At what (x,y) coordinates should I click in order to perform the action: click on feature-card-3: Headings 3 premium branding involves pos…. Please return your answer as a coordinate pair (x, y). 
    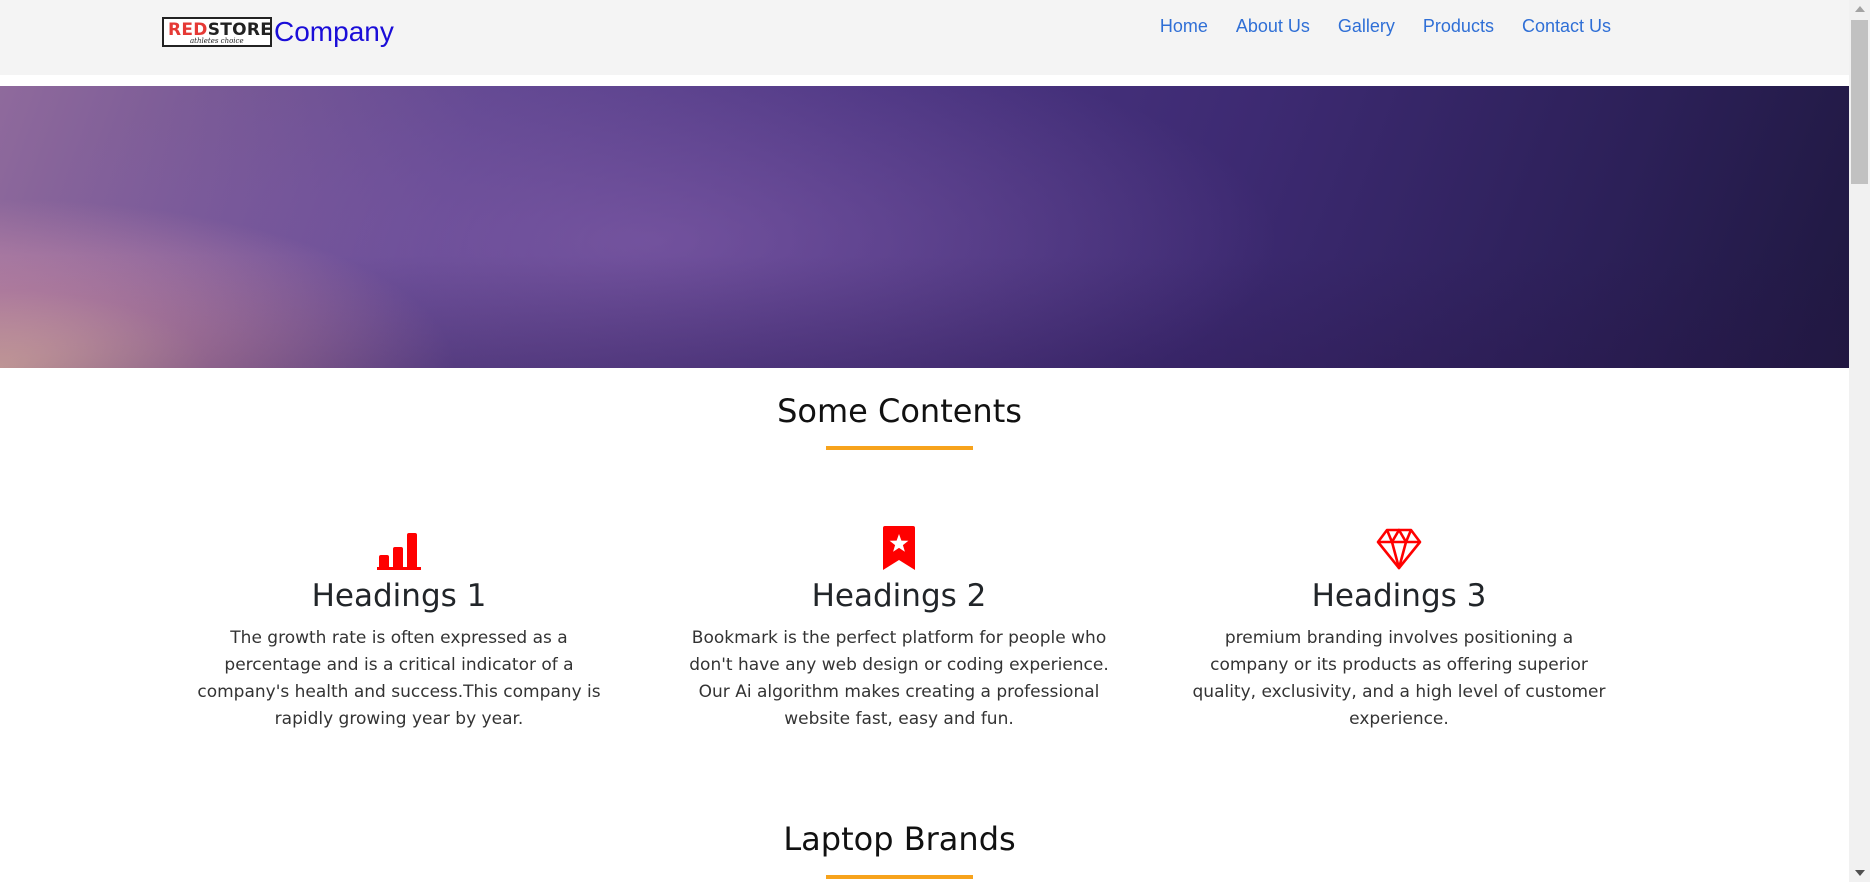
    Looking at the image, I should click on (1399, 629).